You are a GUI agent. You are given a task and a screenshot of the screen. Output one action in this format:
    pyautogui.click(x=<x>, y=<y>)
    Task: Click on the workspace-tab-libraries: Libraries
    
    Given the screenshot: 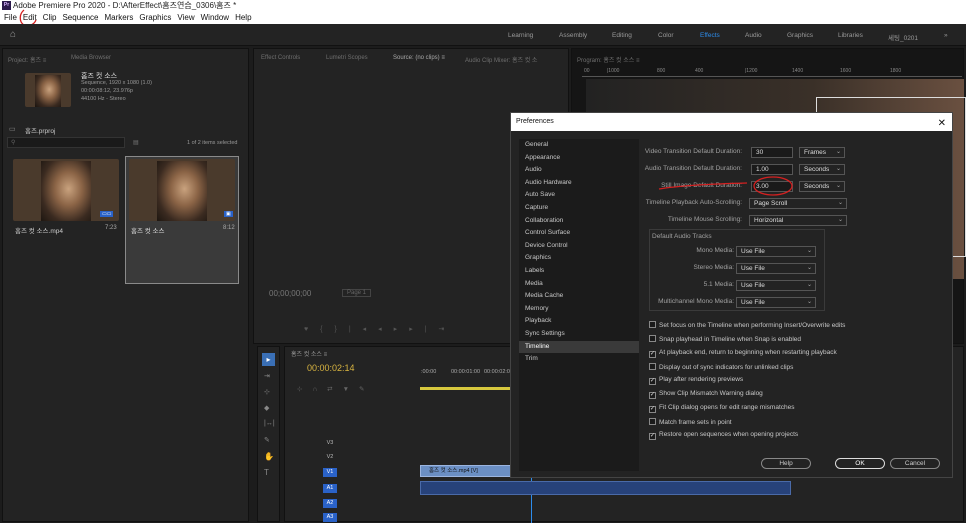 What is the action you would take?
    pyautogui.click(x=850, y=35)
    